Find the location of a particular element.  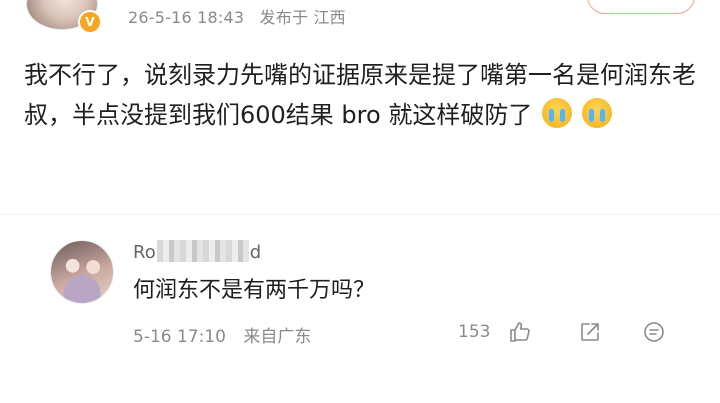

redacted-name-blur is located at coordinates (202, 251).